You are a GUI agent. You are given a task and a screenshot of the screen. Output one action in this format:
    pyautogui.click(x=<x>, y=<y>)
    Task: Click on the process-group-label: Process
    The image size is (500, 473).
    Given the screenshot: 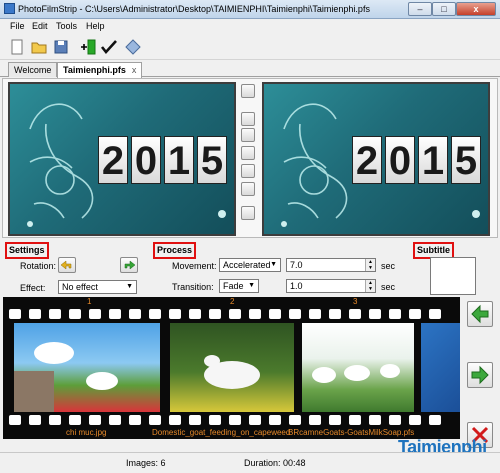 What is the action you would take?
    pyautogui.click(x=175, y=250)
    